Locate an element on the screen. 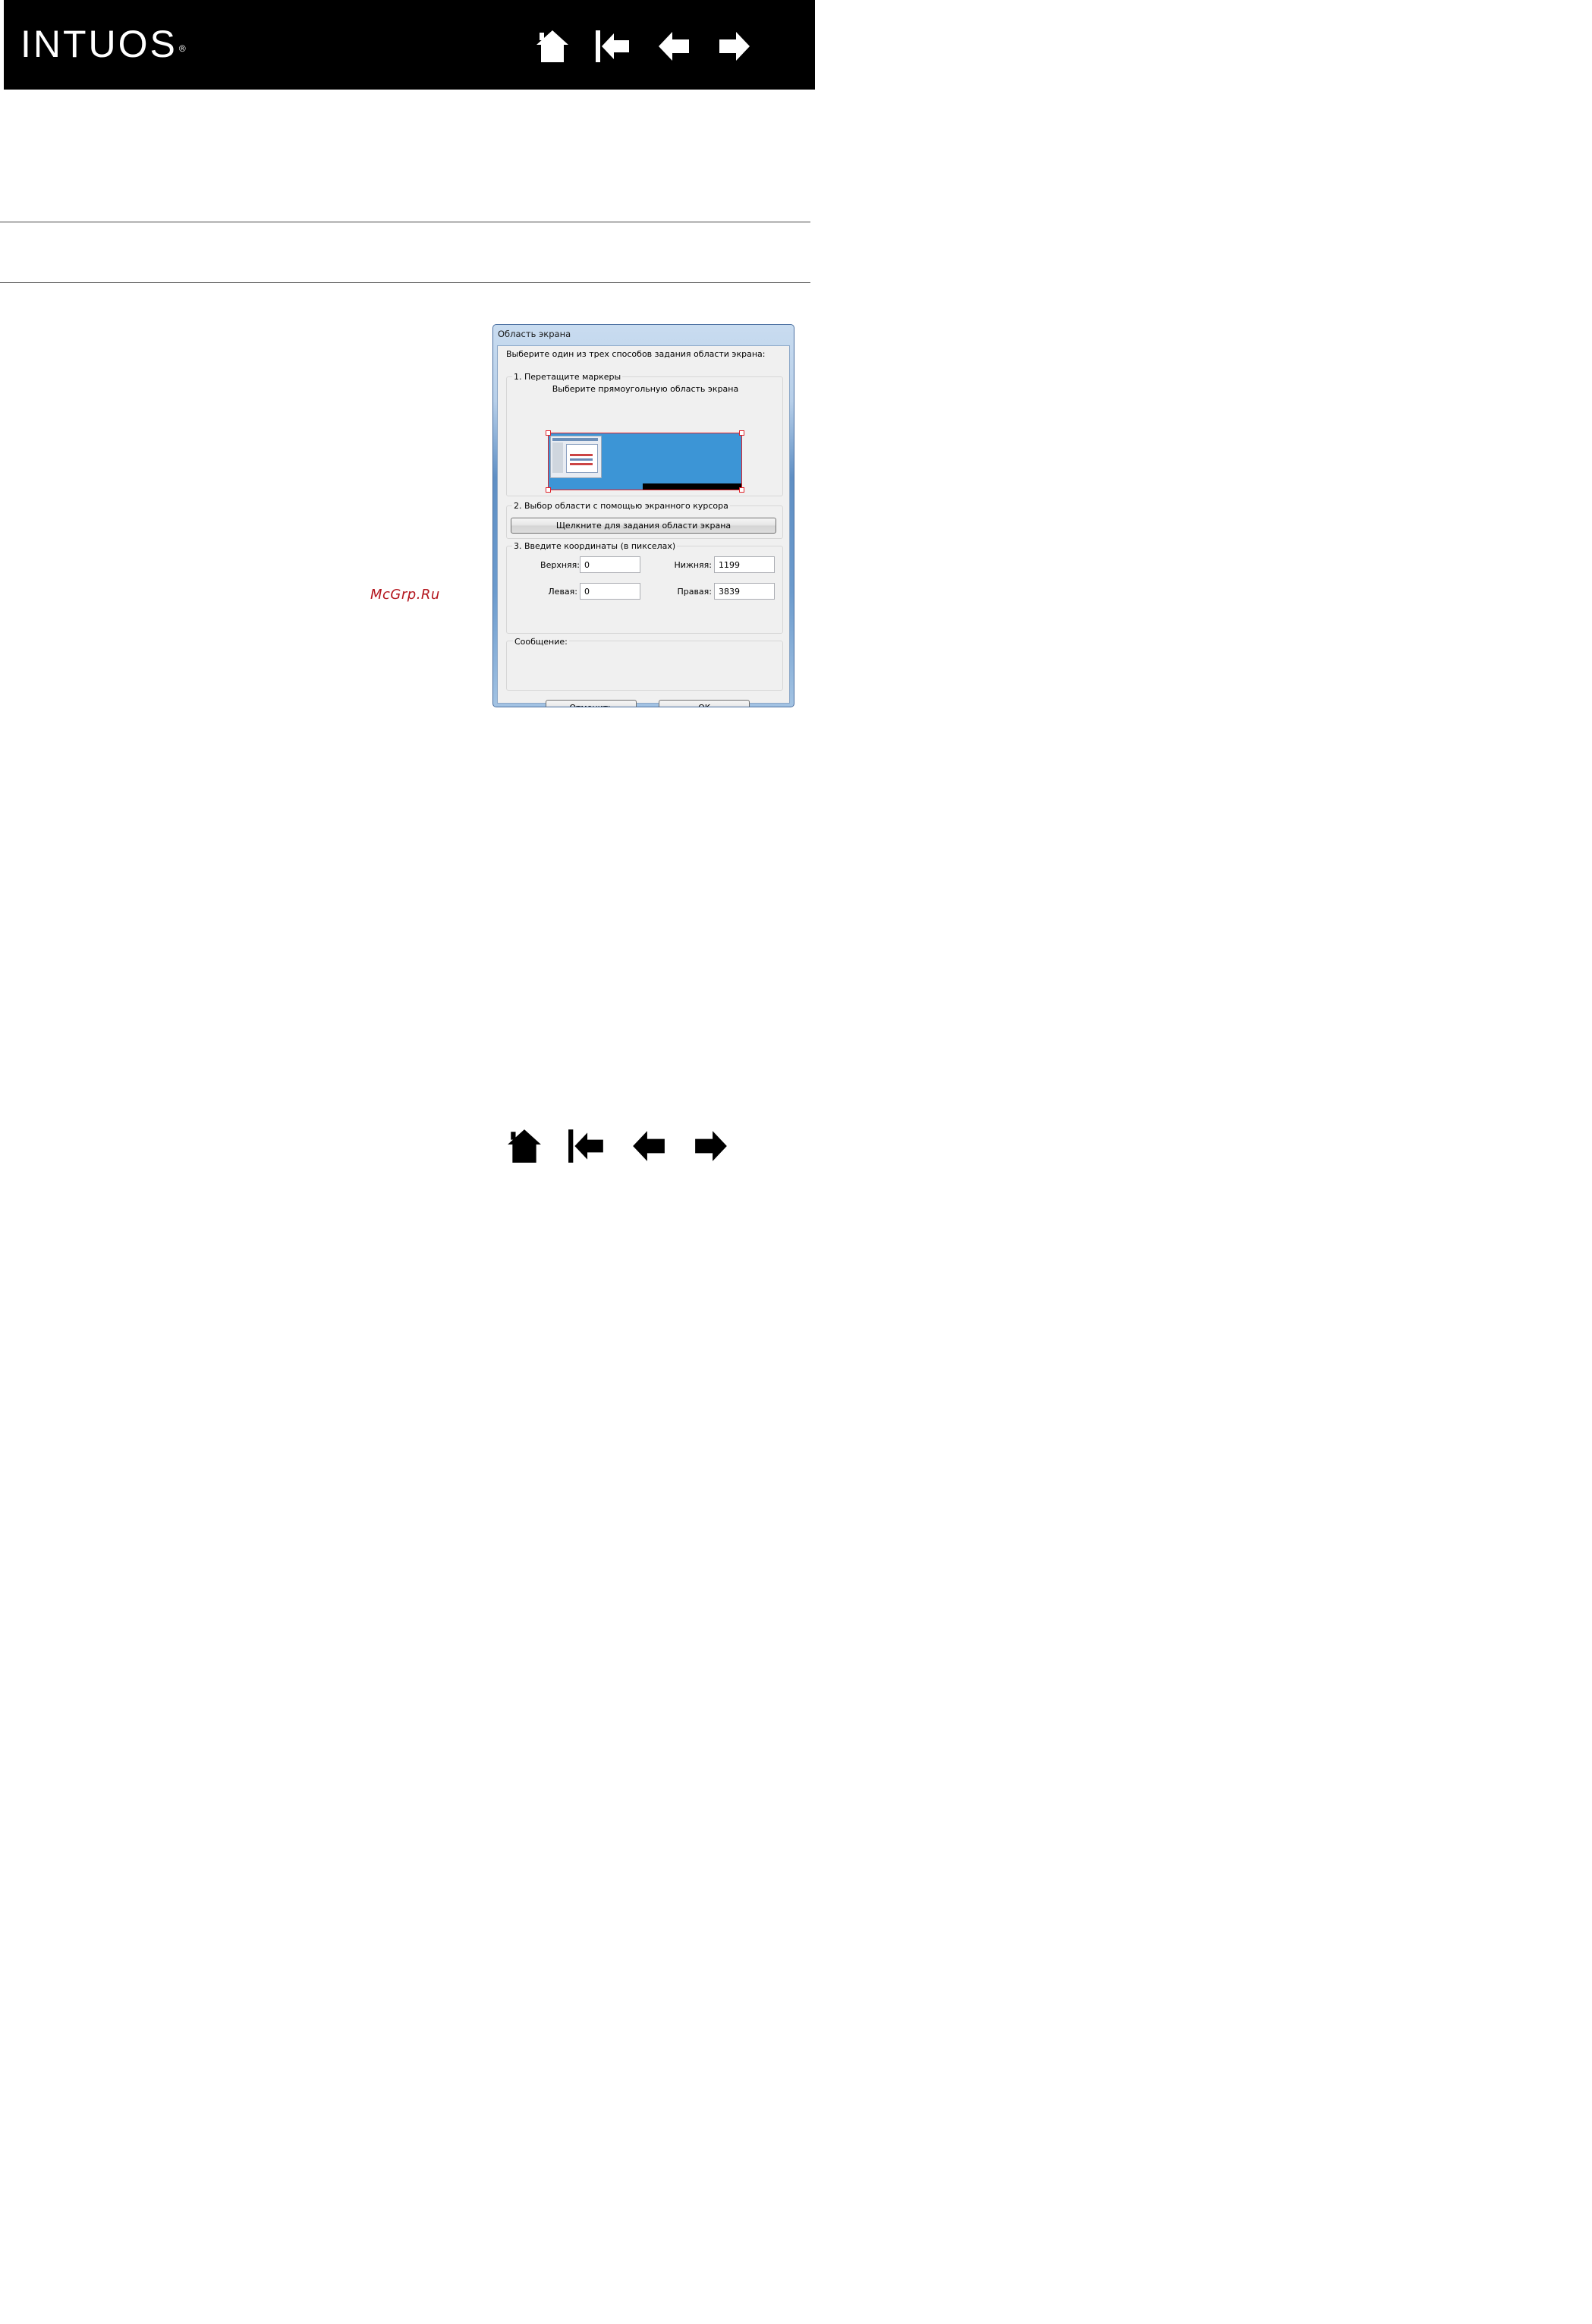 The height and width of the screenshot is (2324, 1592). bottom-field is located at coordinates (744, 564).